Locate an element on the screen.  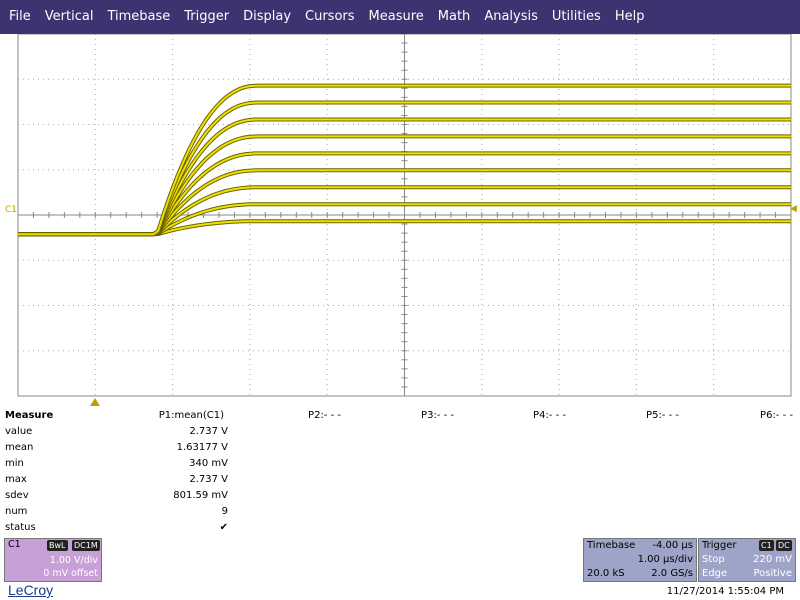
trigger-mode: Stop is located at coordinates (713, 559).